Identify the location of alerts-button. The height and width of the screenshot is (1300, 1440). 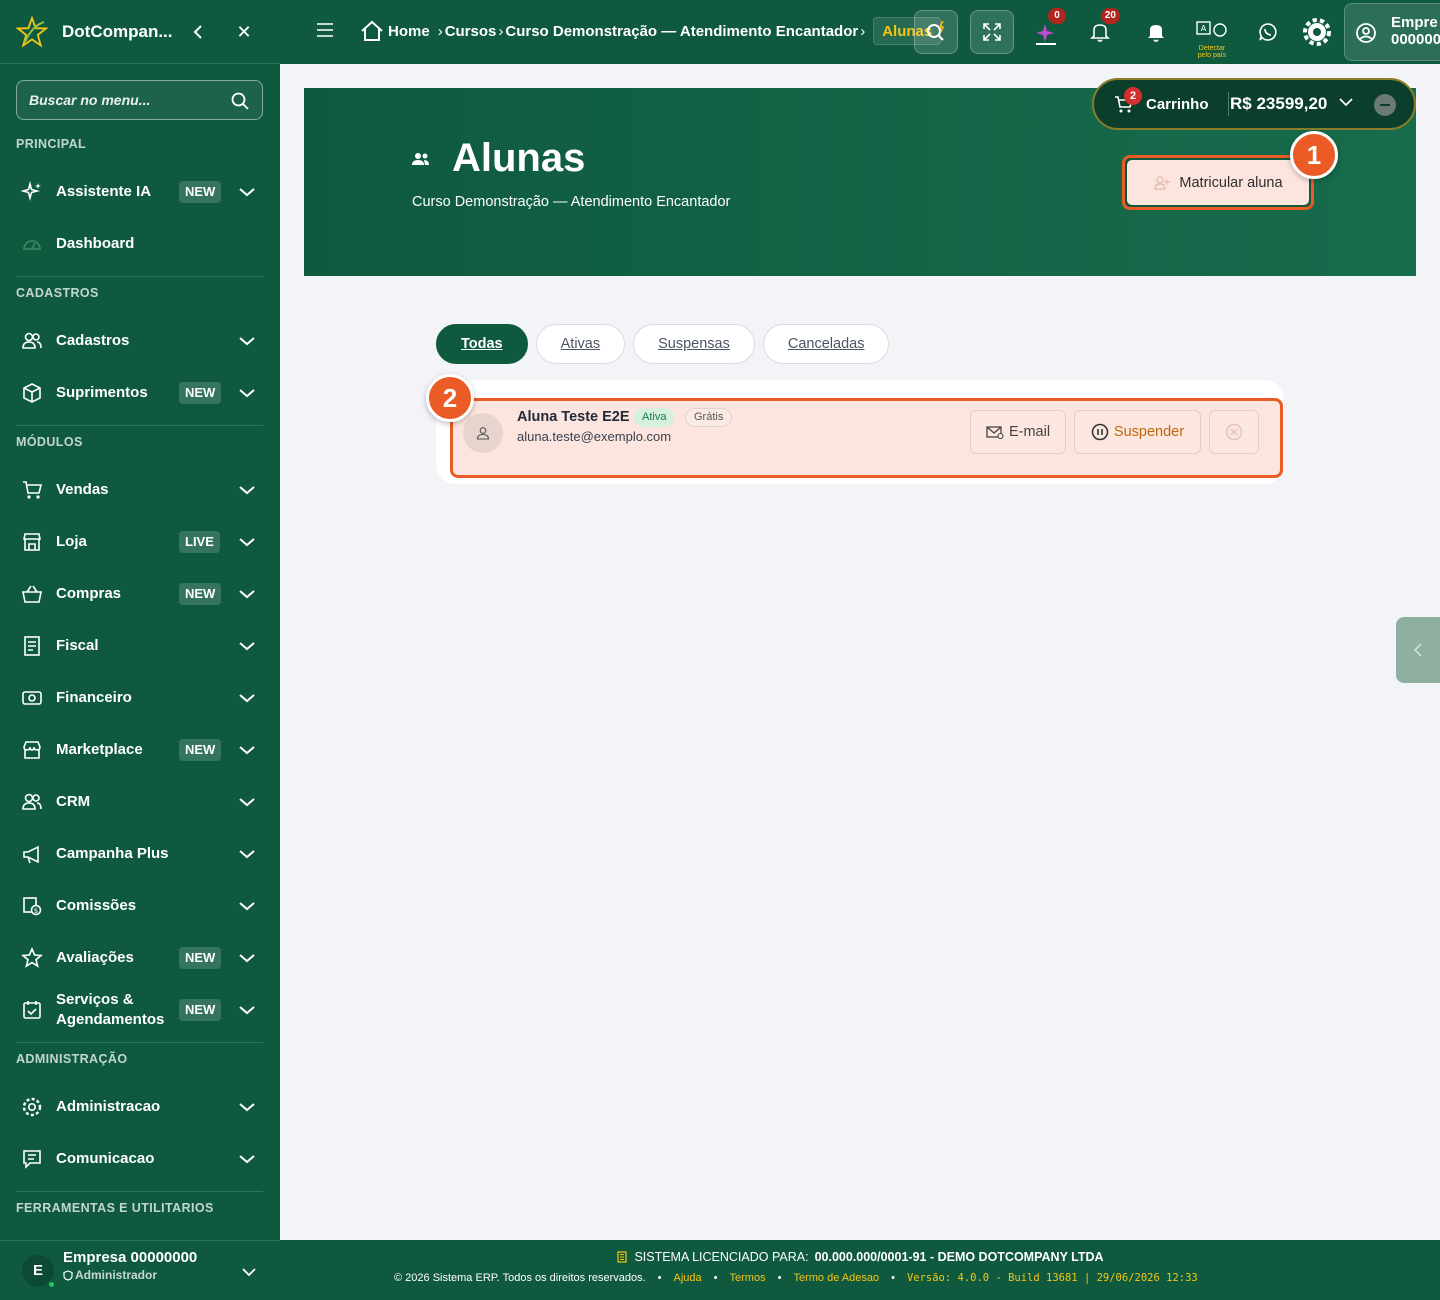
(1156, 32).